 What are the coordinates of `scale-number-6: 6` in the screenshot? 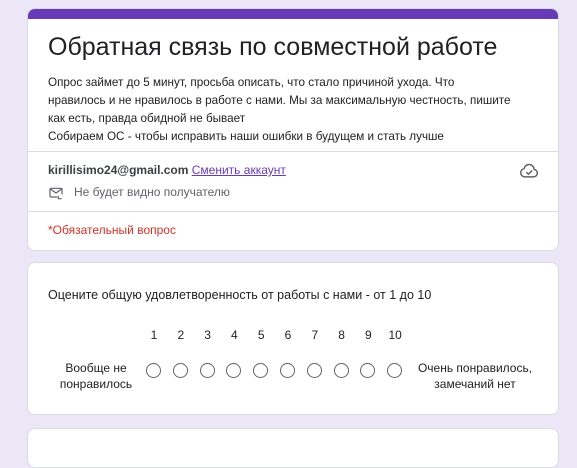 It's located at (288, 335).